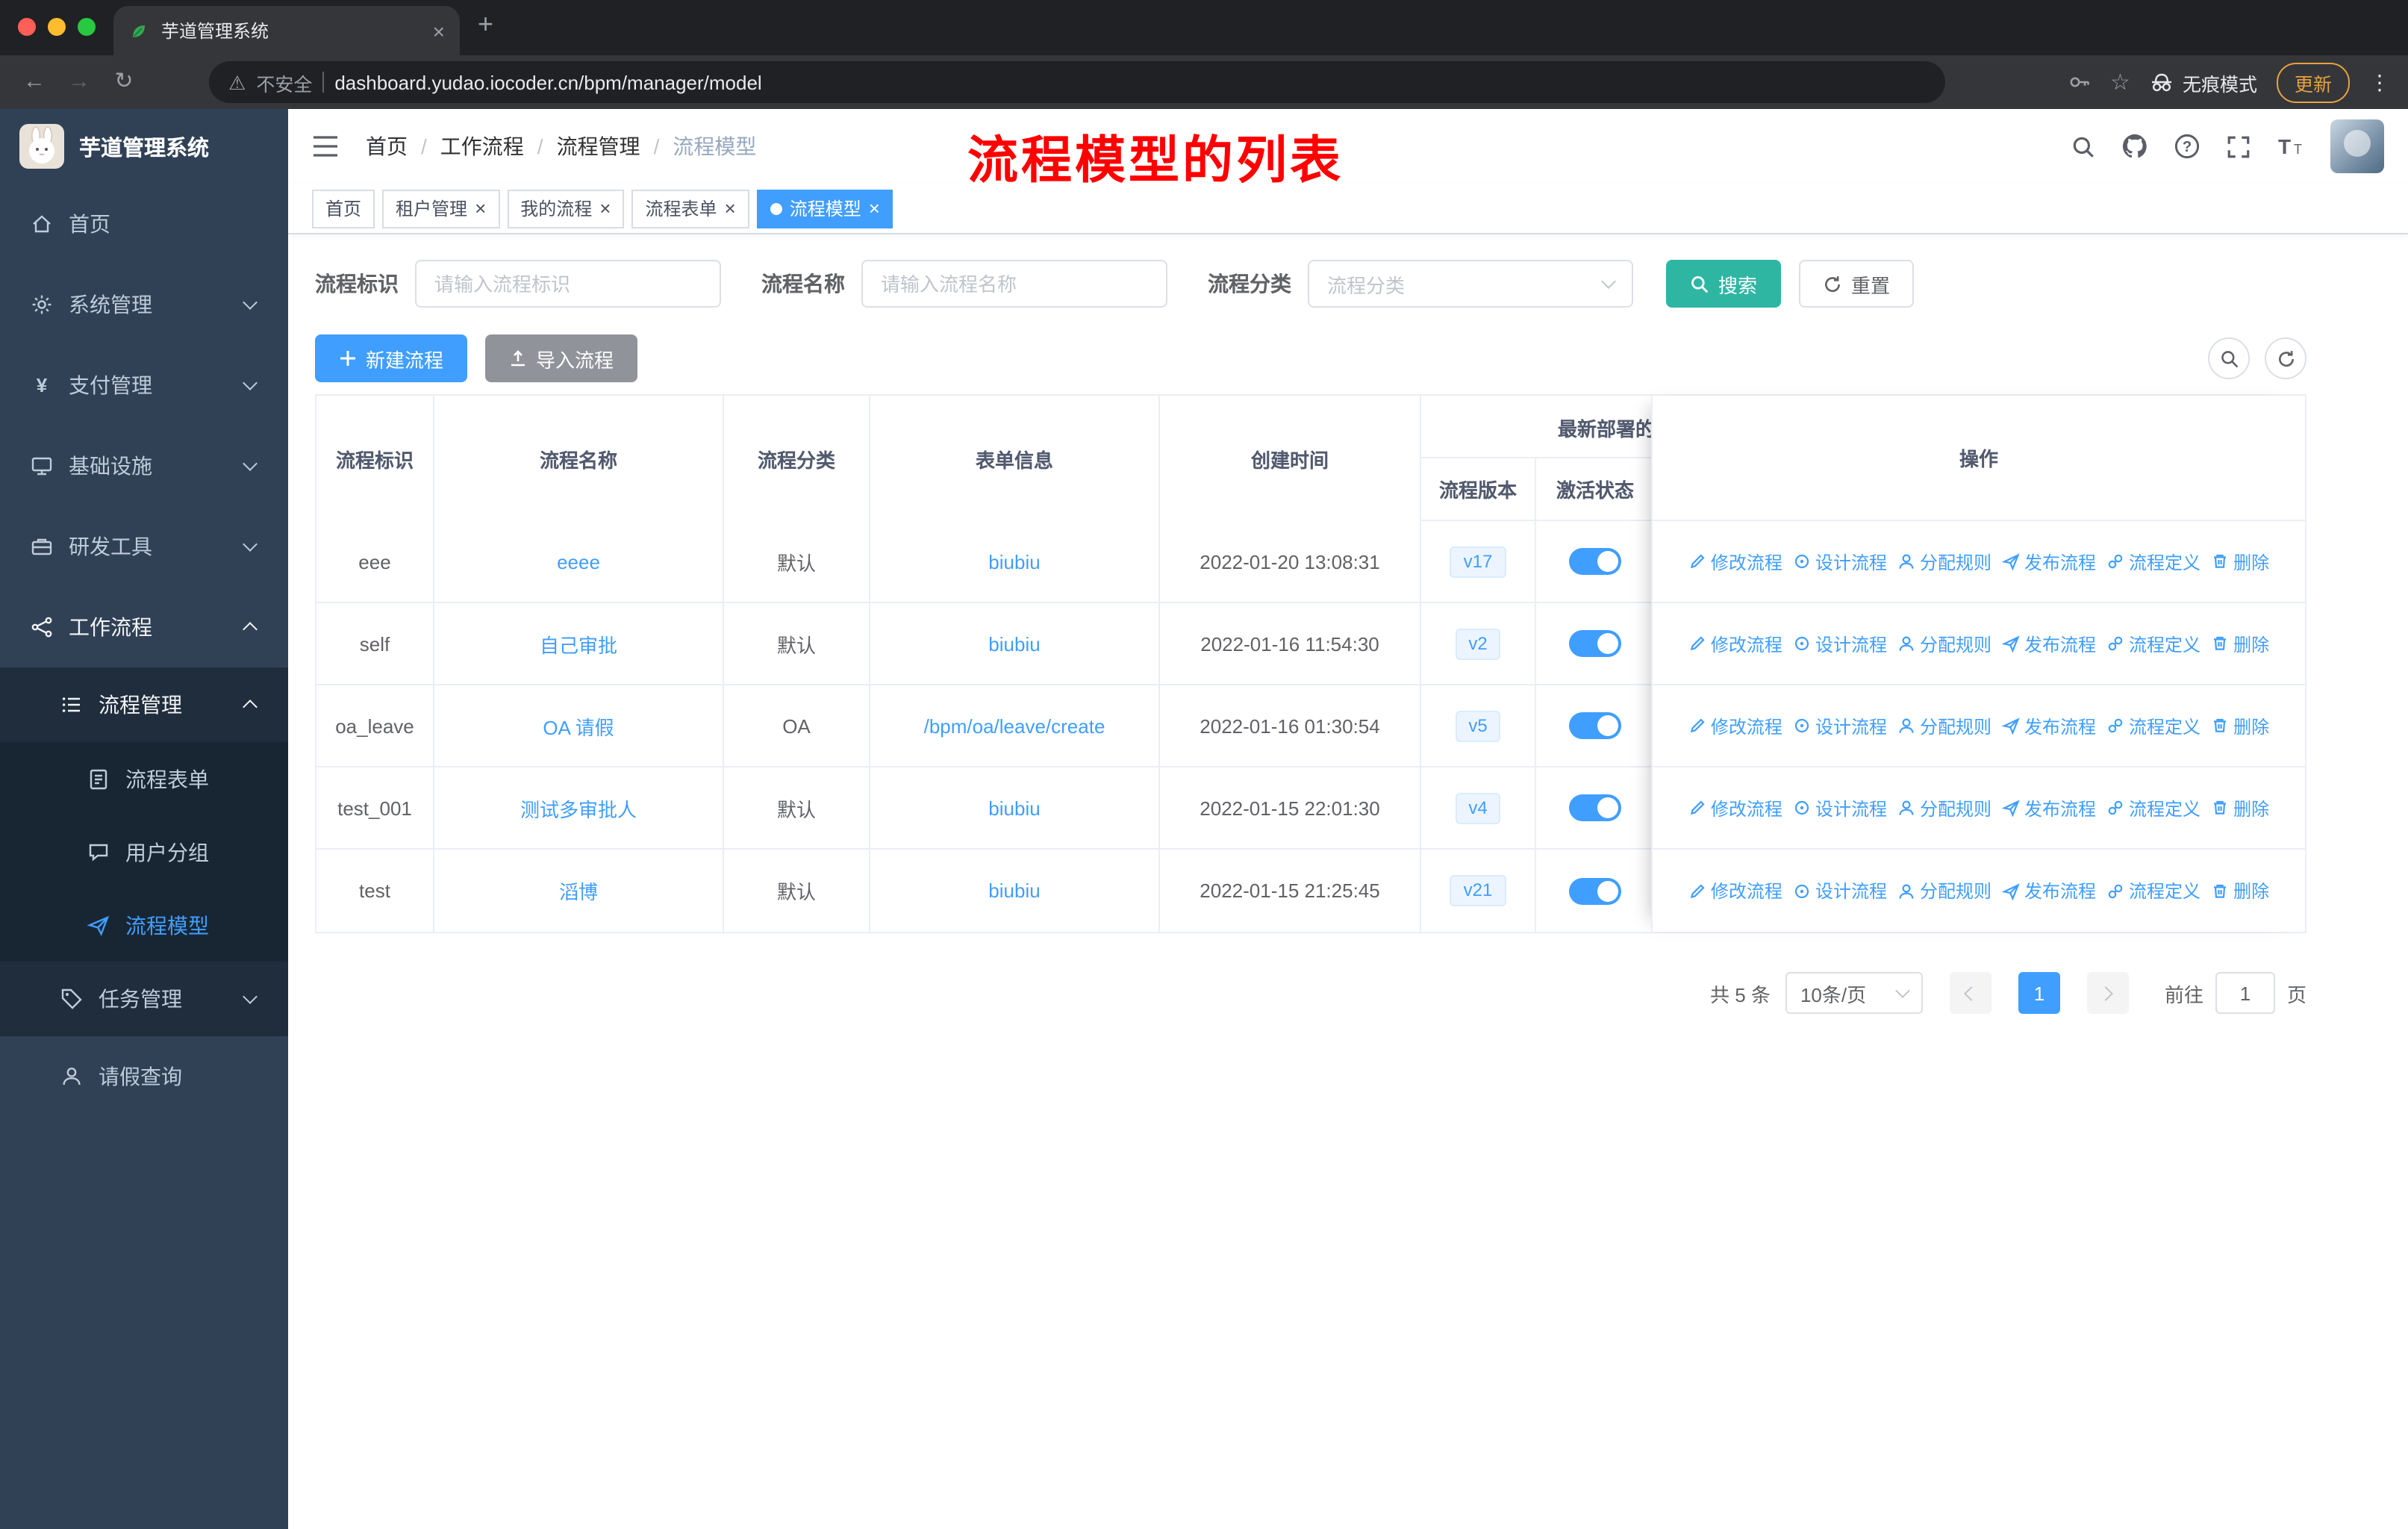 The height and width of the screenshot is (1529, 2408). I want to click on create-process-button: 新建流程, so click(391, 358).